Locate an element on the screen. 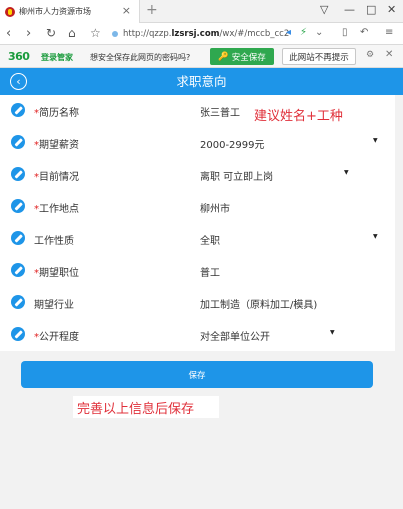 This screenshot has width=403, height=509. home-icon: ⌂ is located at coordinates (72, 33).